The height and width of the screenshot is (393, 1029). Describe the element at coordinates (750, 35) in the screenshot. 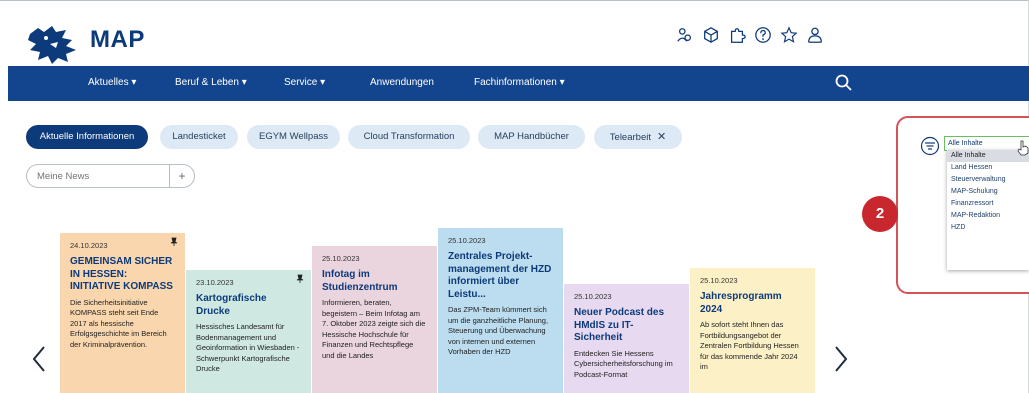

I see `top-icon-bar` at that location.